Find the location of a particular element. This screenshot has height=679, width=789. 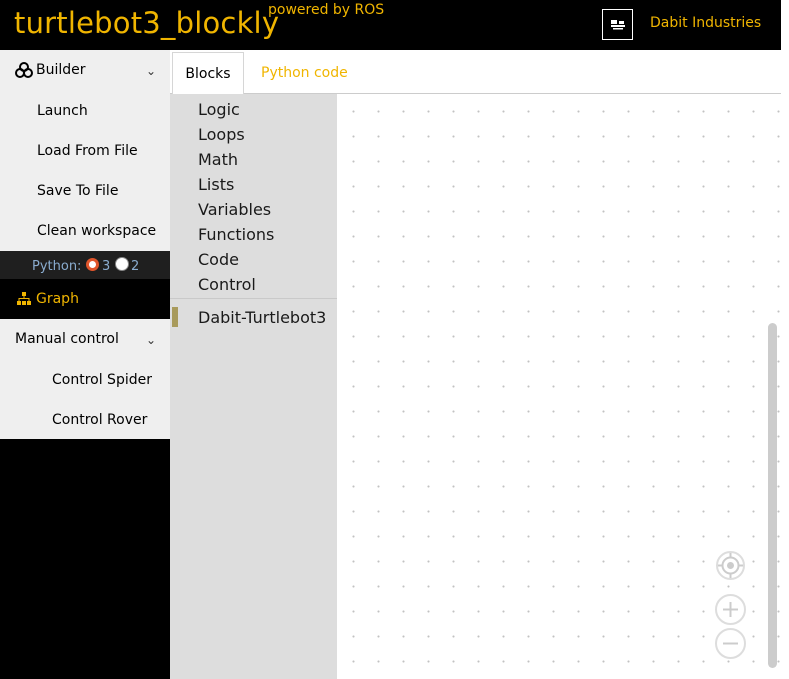

toolbox-category-functions: Functions is located at coordinates (236, 234).